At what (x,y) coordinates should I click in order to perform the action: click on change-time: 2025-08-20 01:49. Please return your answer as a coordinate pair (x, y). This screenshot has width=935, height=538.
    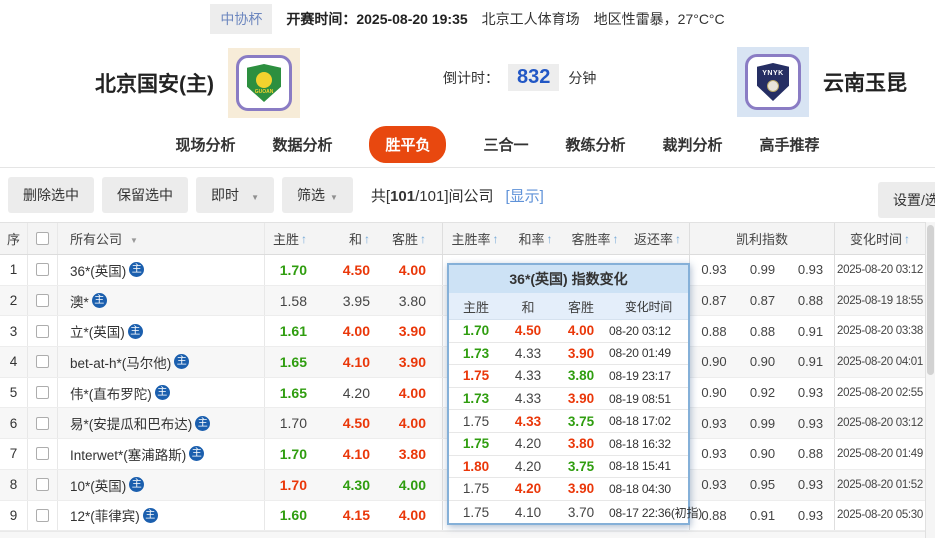
    Looking at the image, I should click on (880, 453).